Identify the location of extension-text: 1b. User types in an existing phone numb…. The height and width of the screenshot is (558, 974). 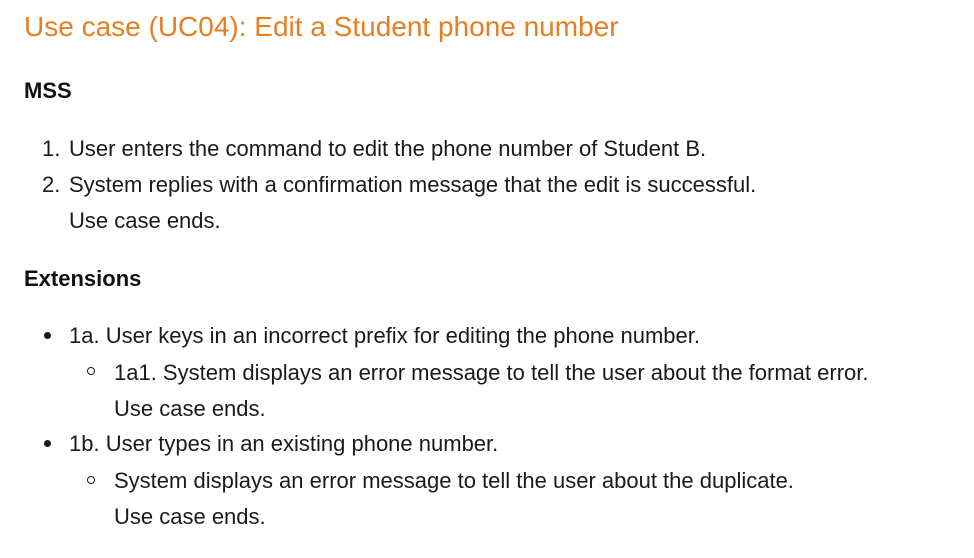
(284, 443).